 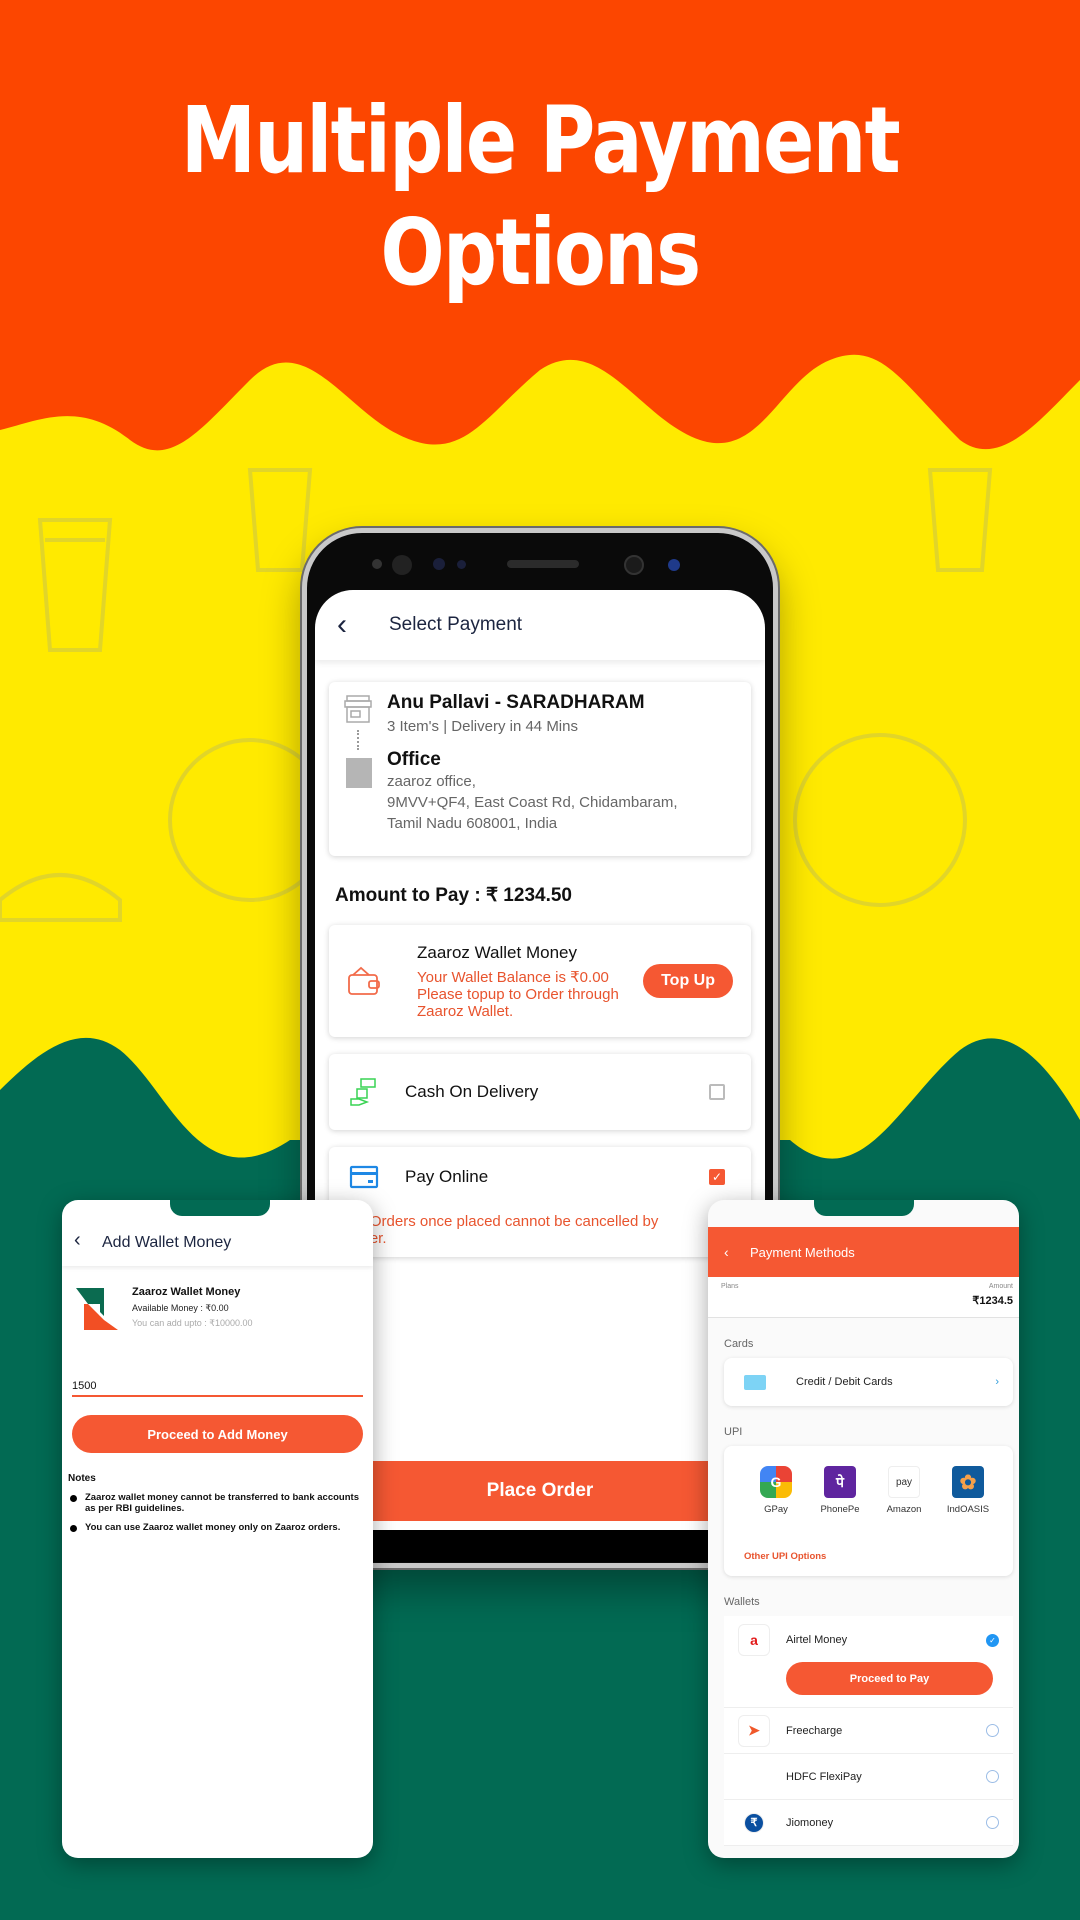 What do you see at coordinates (817, 1640) in the screenshot?
I see `wallet-name: Airtel Money` at bounding box center [817, 1640].